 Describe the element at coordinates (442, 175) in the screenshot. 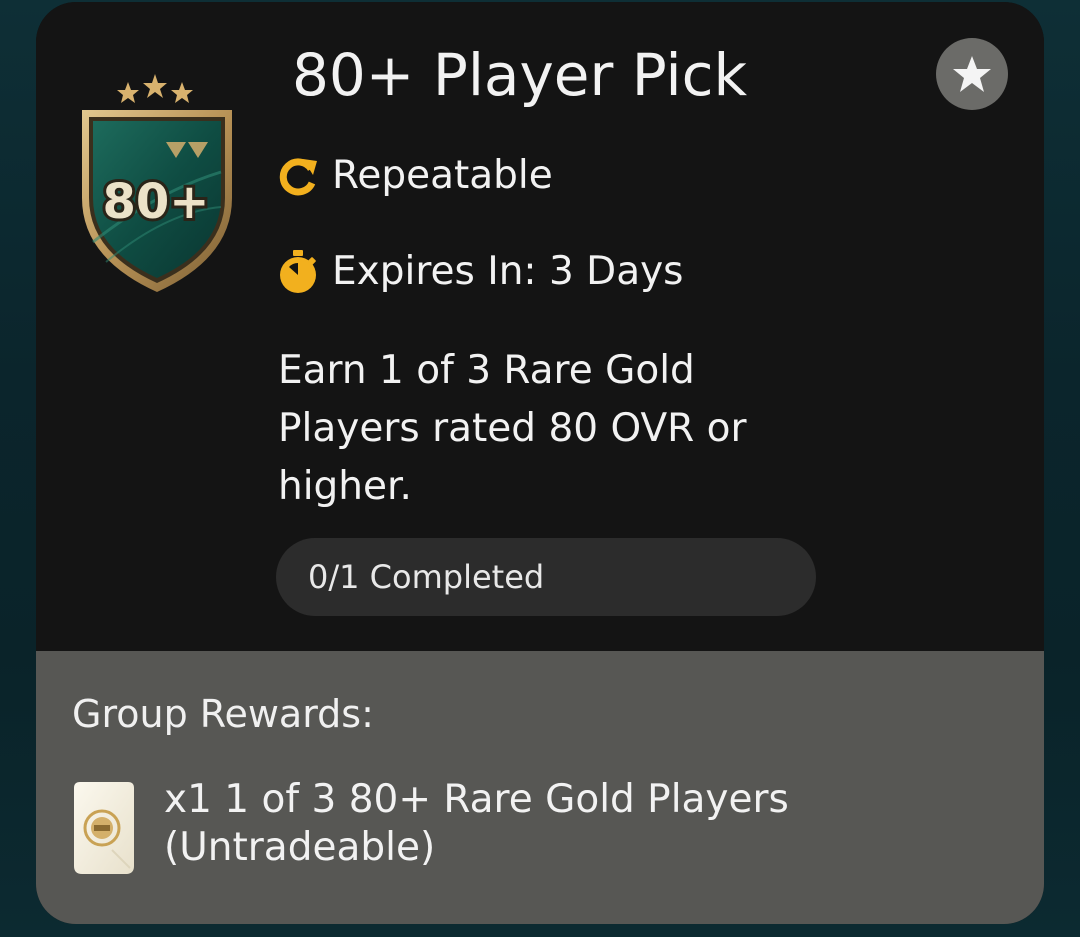

I see `repeatable-label: Repeatable` at that location.